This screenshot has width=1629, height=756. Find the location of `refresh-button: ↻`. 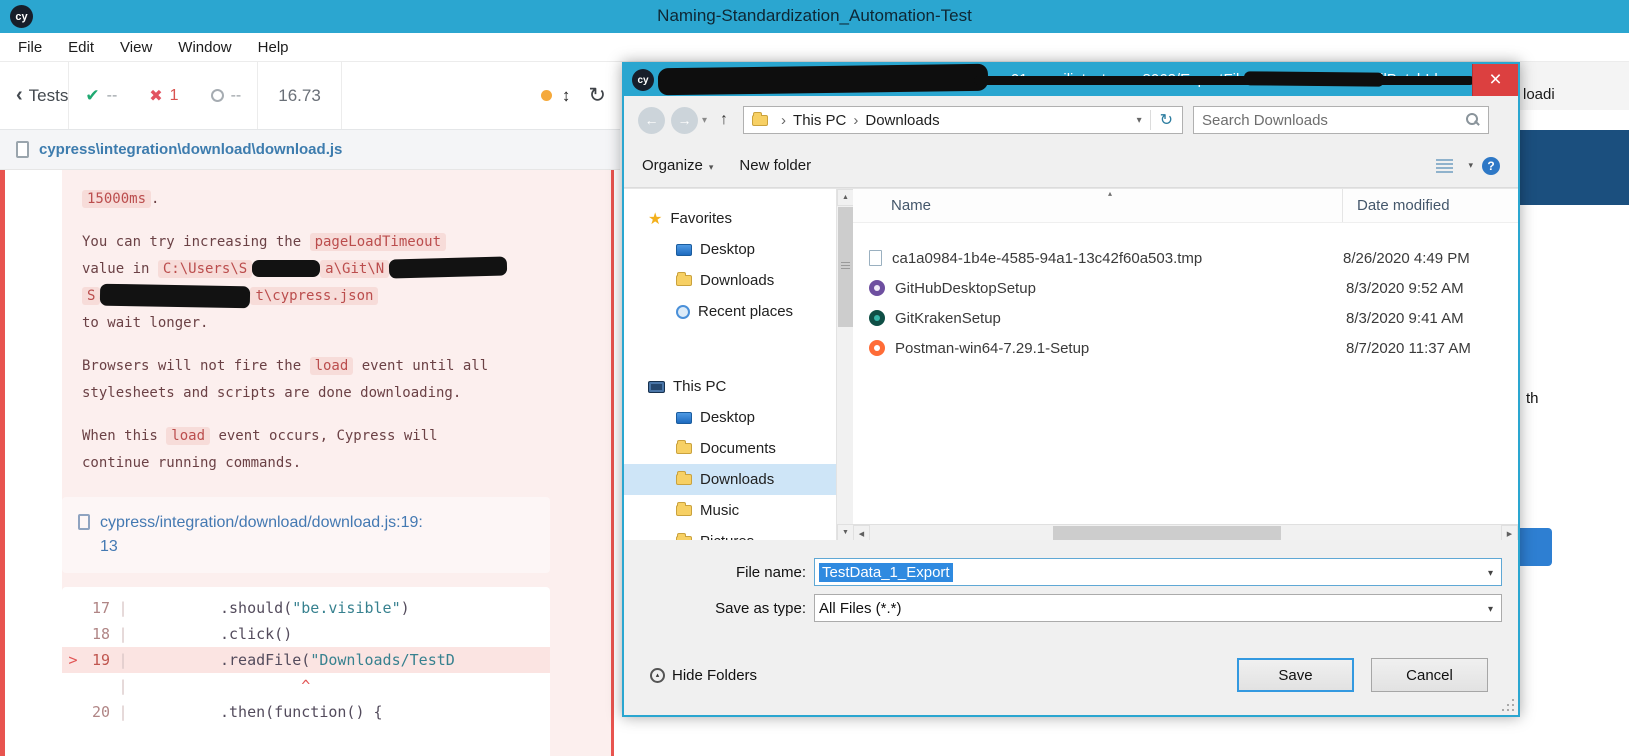

refresh-button: ↻ is located at coordinates (1166, 120).